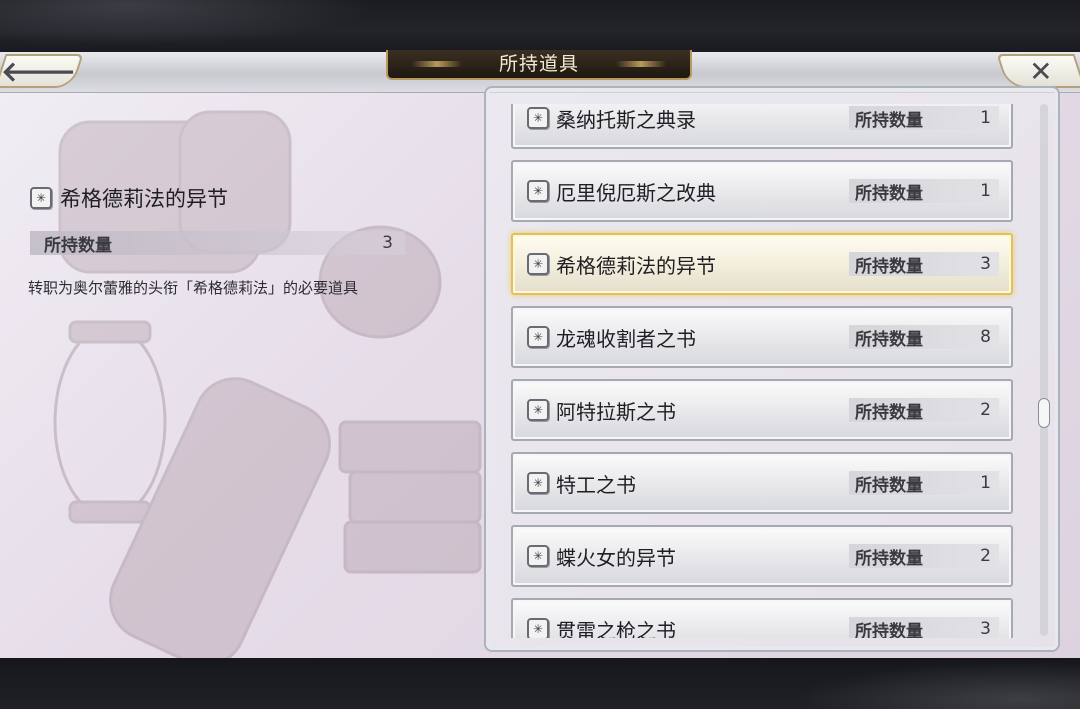 The width and height of the screenshot is (1080, 709). What do you see at coordinates (1041, 71) in the screenshot?
I see `close-icon: ✕` at bounding box center [1041, 71].